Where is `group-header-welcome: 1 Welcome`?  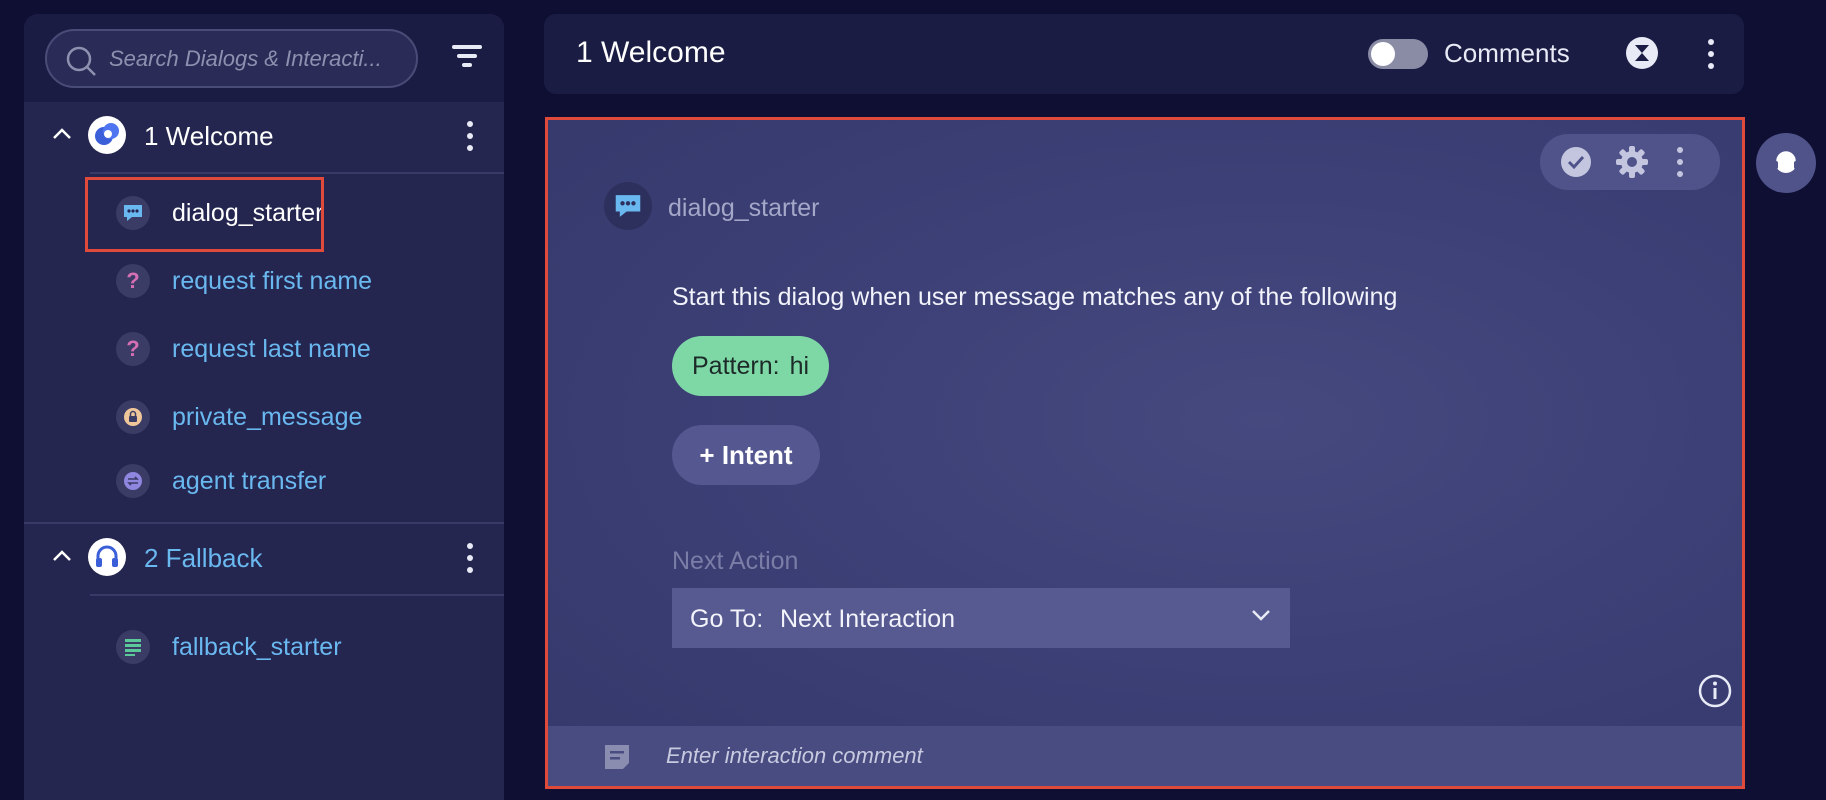
group-header-welcome: 1 Welcome is located at coordinates (264, 136).